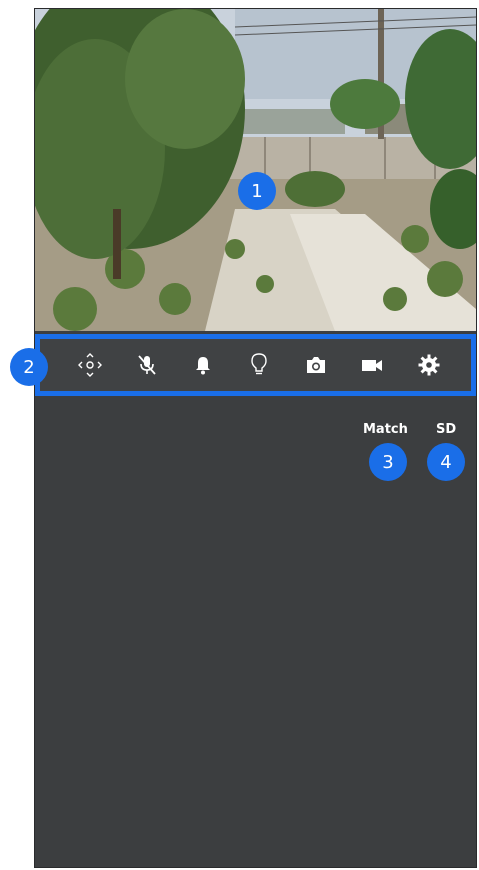 This screenshot has height=870, width=479. I want to click on sd-option: SD, so click(446, 429).